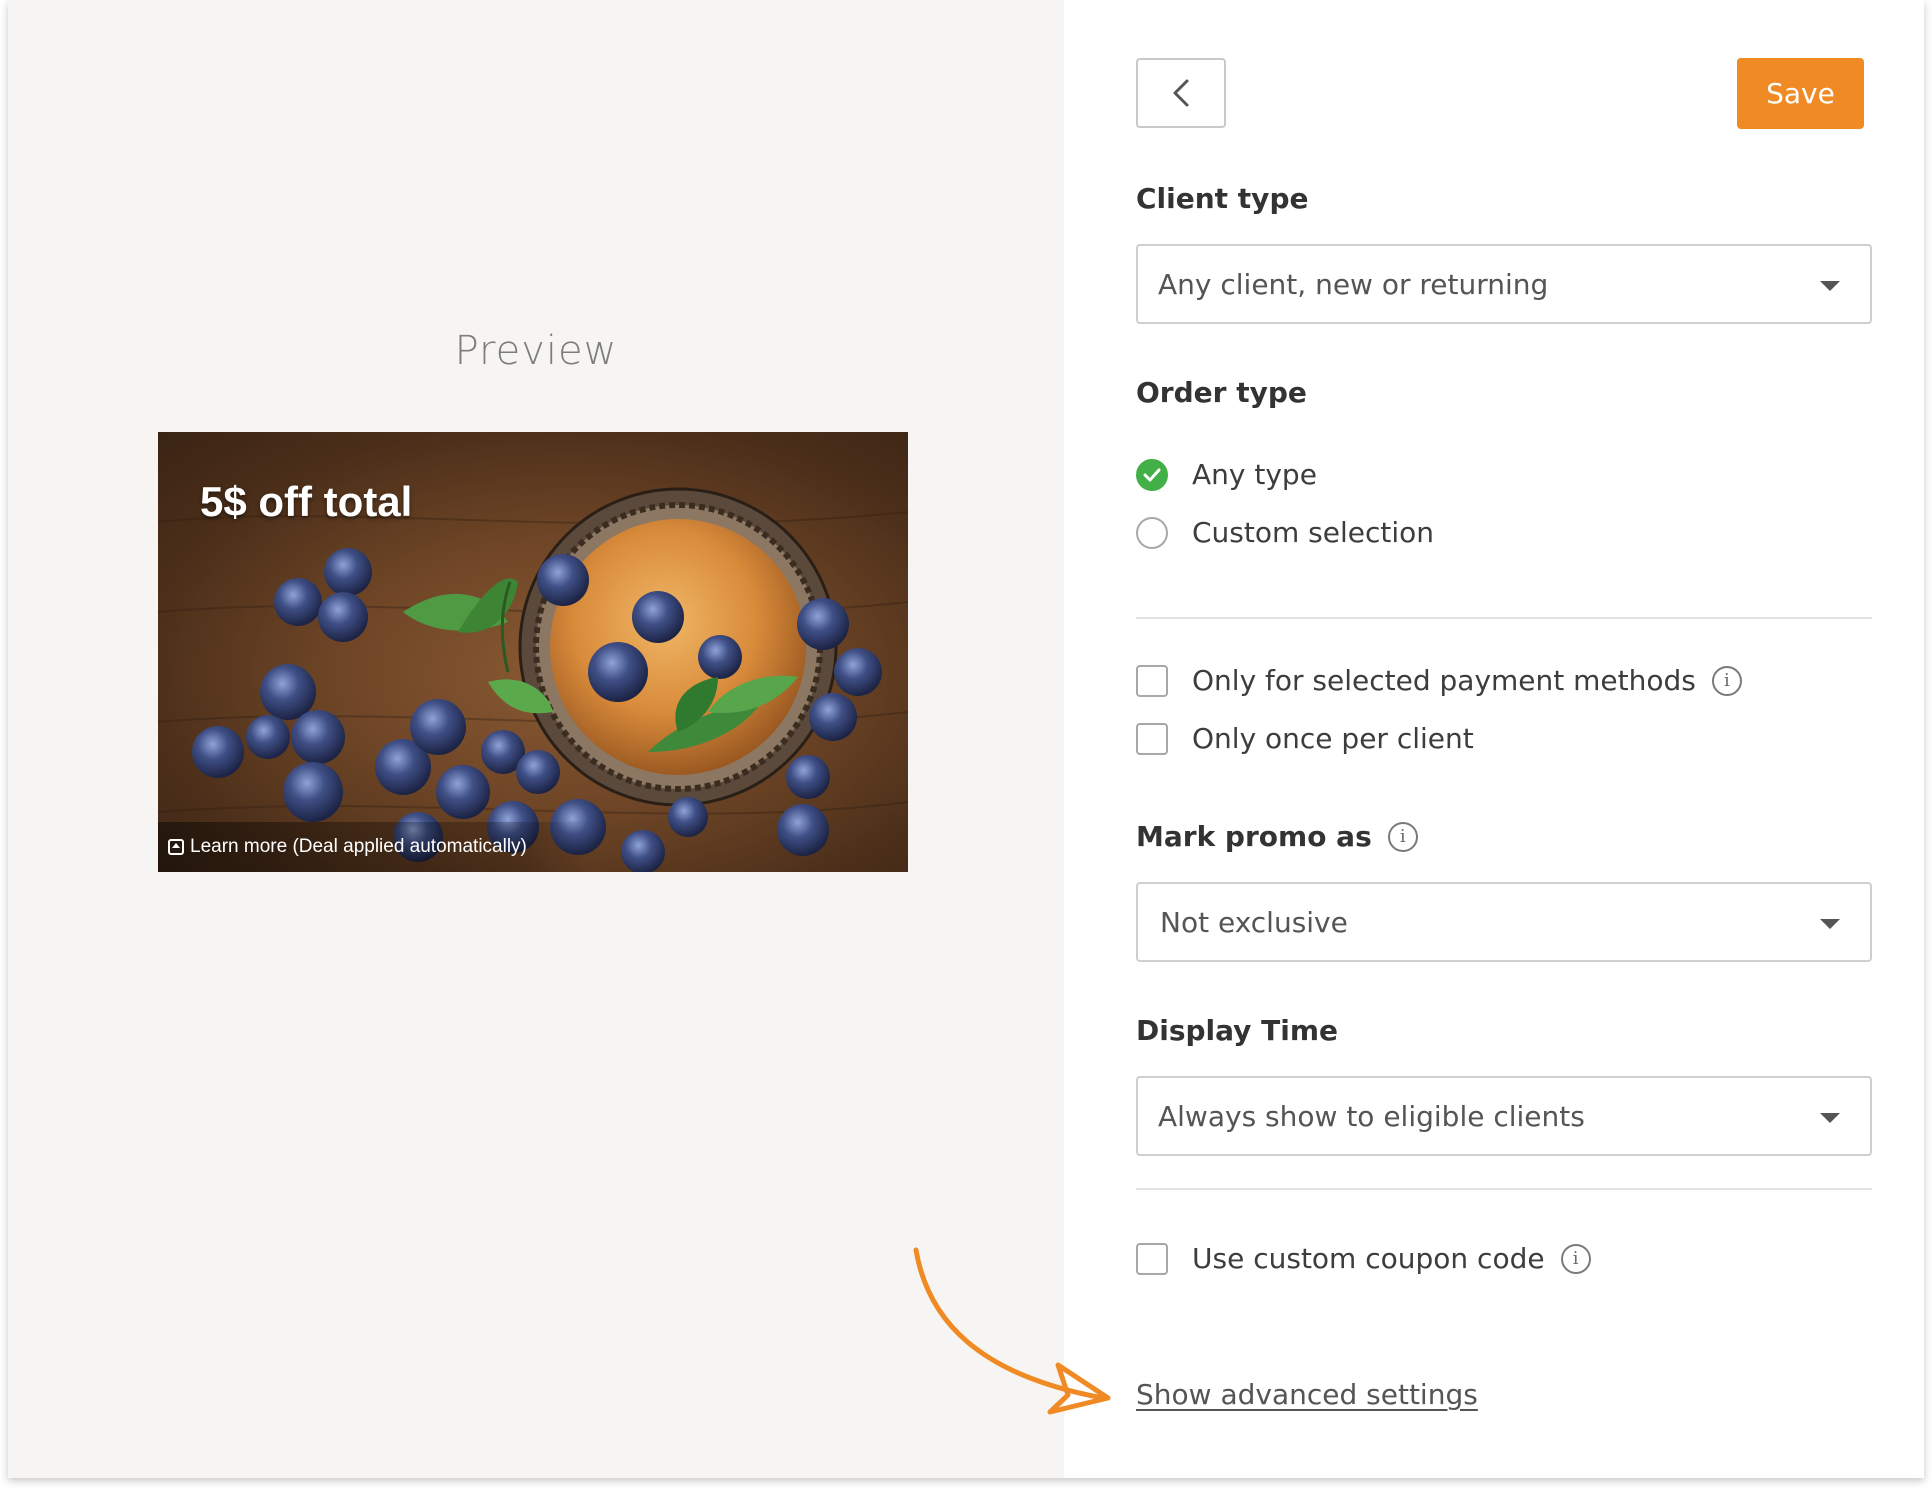  What do you see at coordinates (1368, 1258) in the screenshot?
I see `custom-coupon-label: Use custom coupon code` at bounding box center [1368, 1258].